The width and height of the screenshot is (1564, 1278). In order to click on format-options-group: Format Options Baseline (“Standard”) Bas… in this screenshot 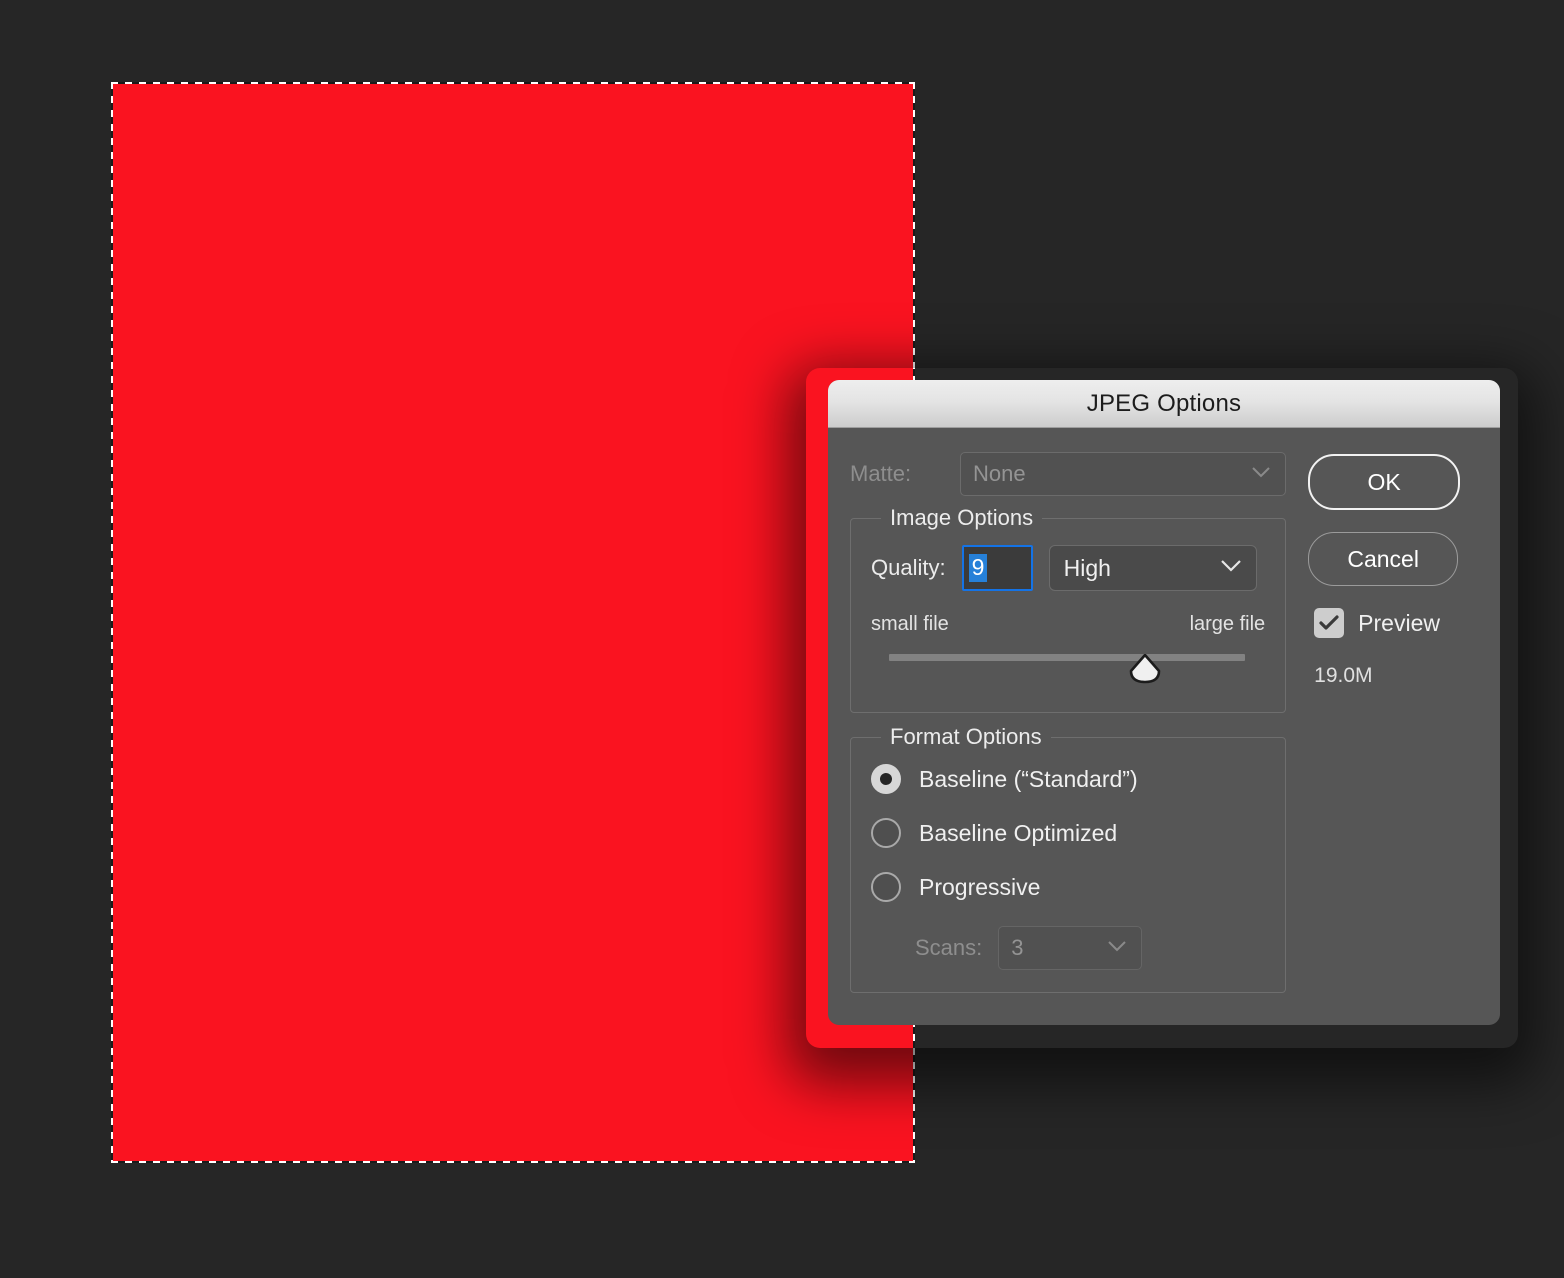, I will do `click(1068, 858)`.